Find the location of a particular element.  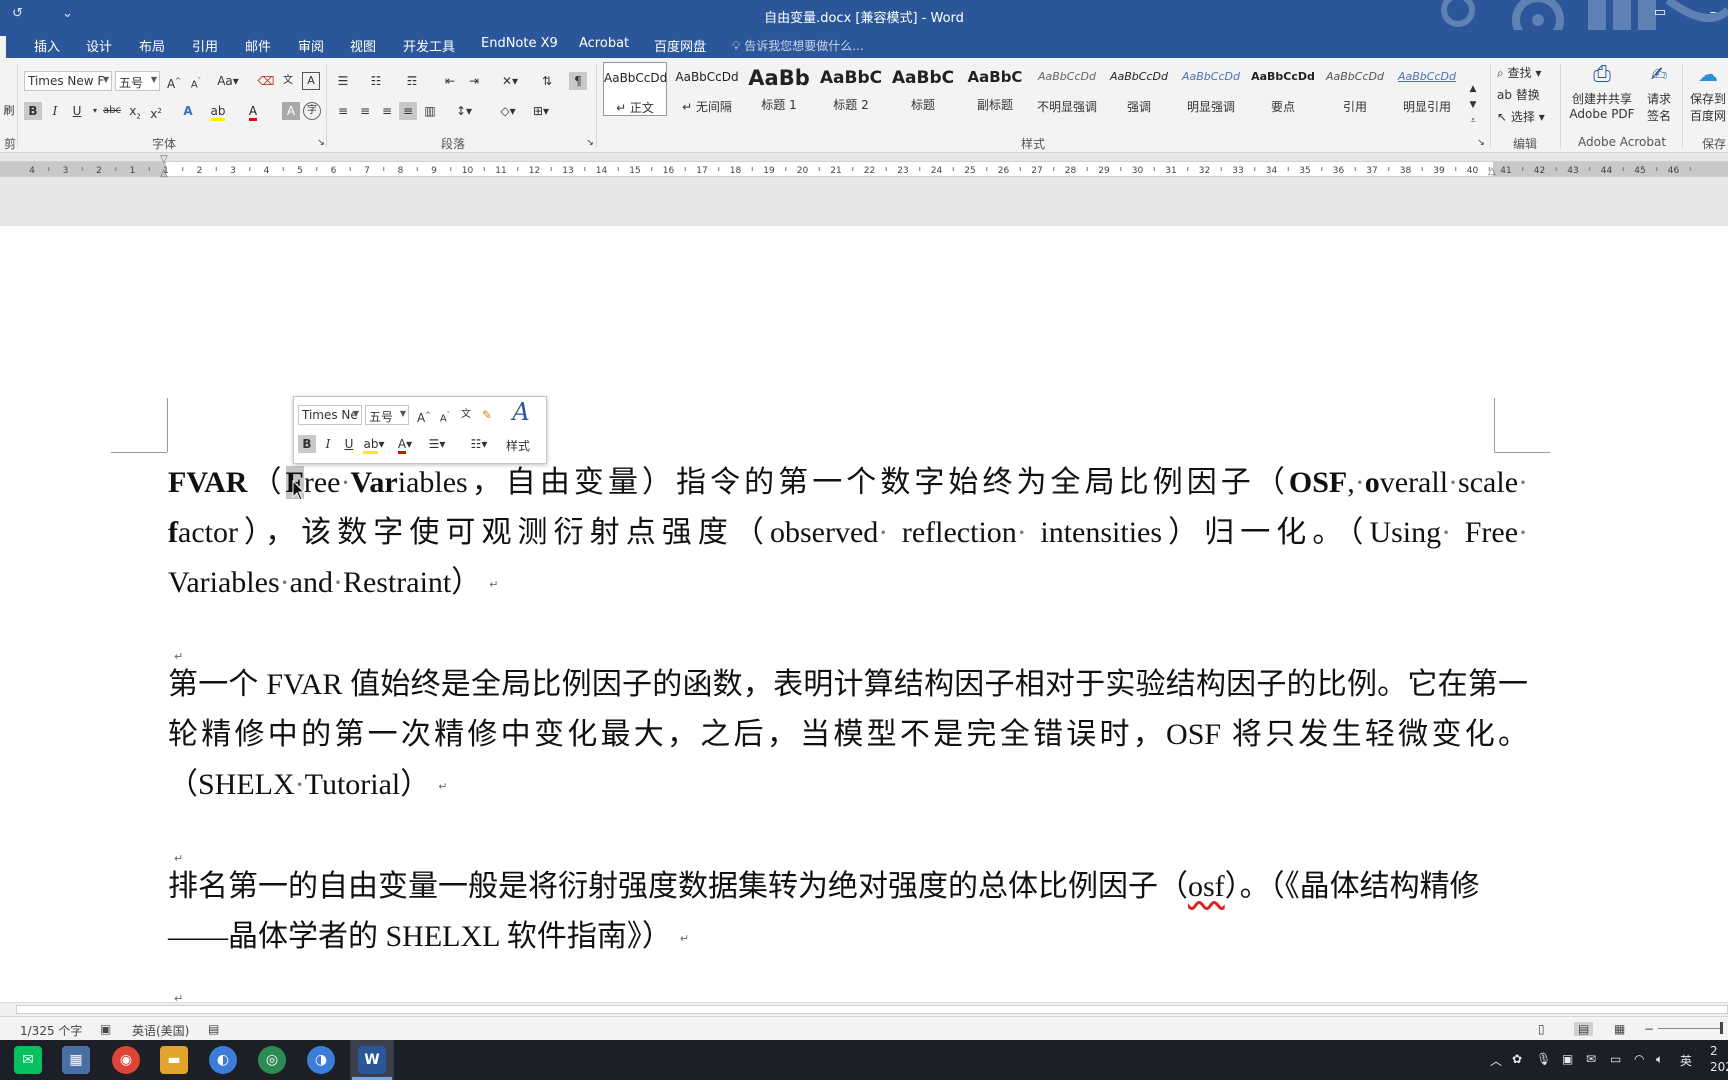

replace-button: ab 替换 is located at coordinates (1518, 94).